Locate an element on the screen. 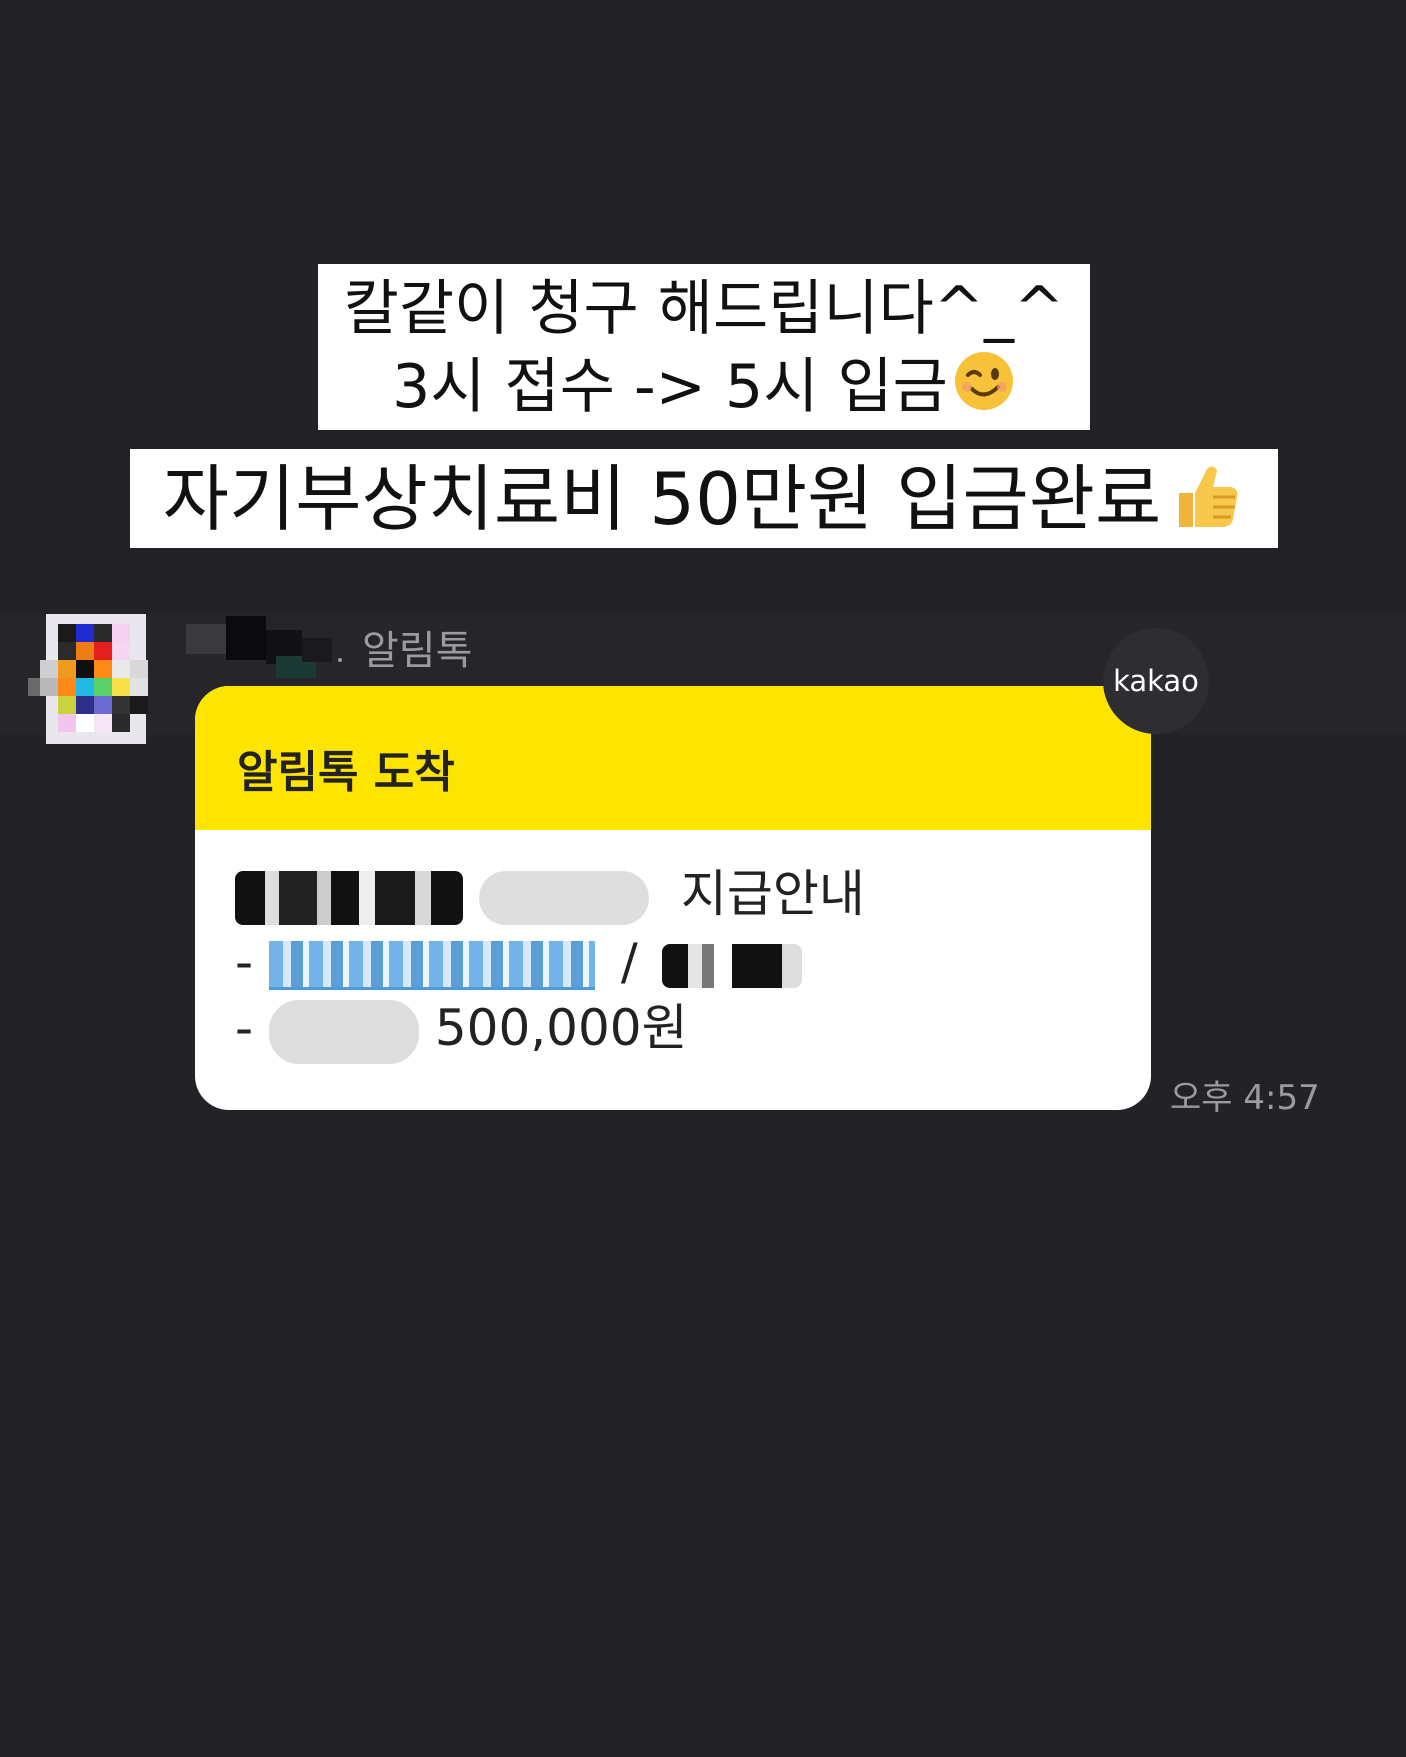 The width and height of the screenshot is (1406, 1757). caption-line-3: 자기부상치료비 50만원 입금완료 is located at coordinates (704, 504).